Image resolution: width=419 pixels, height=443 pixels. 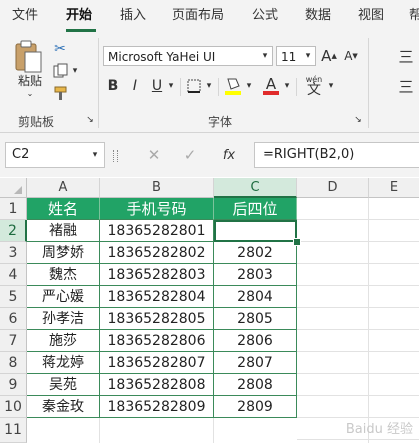 I want to click on name-box-dropdown-icon: ▾, so click(x=95, y=155).